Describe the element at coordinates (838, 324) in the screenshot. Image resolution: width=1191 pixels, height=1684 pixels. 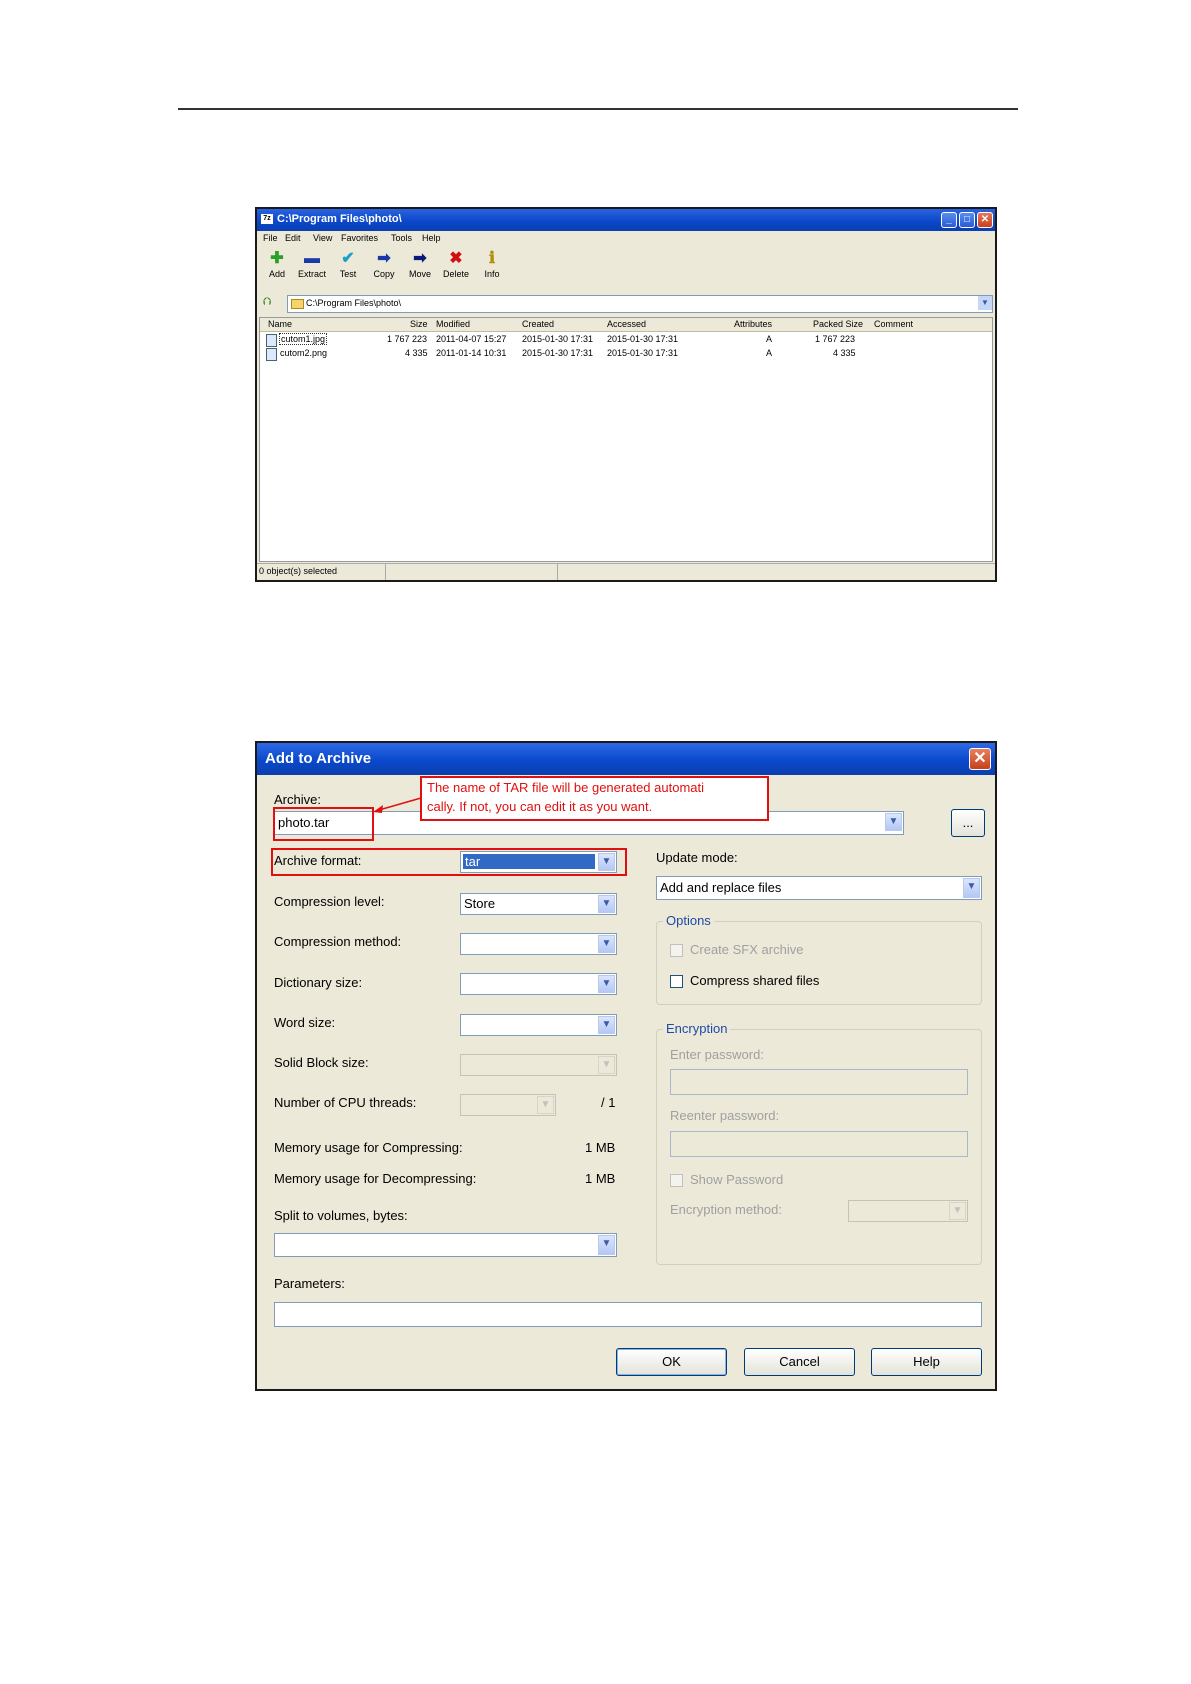
I see `column-header-packed-size: Packed Size` at that location.